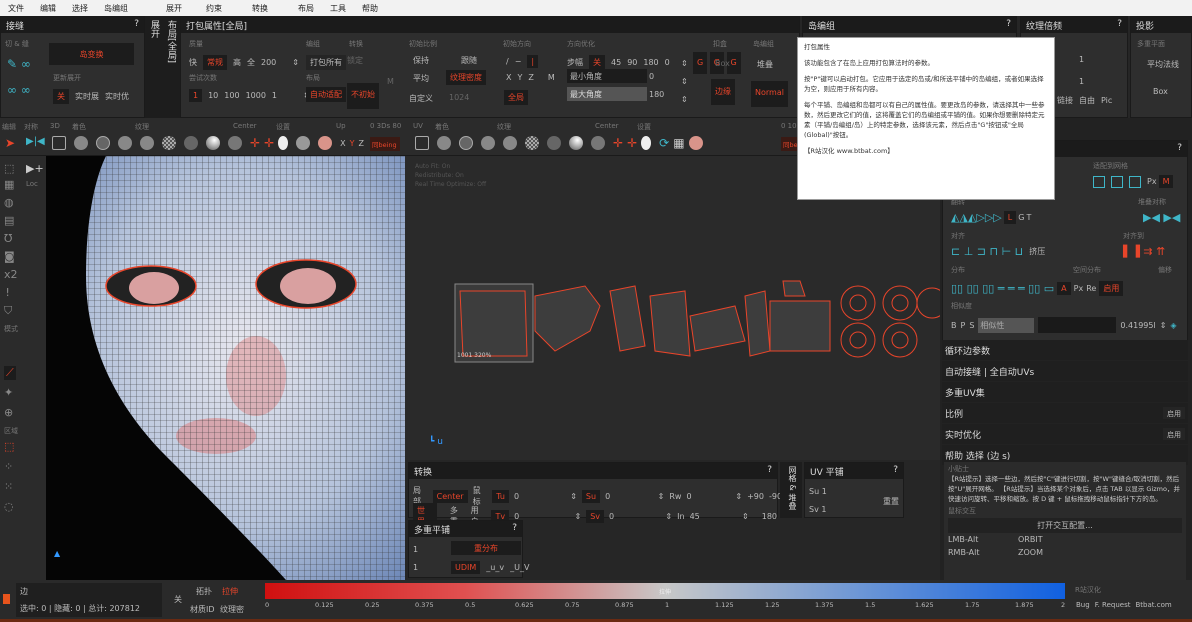  I want to click on offset-enable-button: 启用, so click(1111, 288).